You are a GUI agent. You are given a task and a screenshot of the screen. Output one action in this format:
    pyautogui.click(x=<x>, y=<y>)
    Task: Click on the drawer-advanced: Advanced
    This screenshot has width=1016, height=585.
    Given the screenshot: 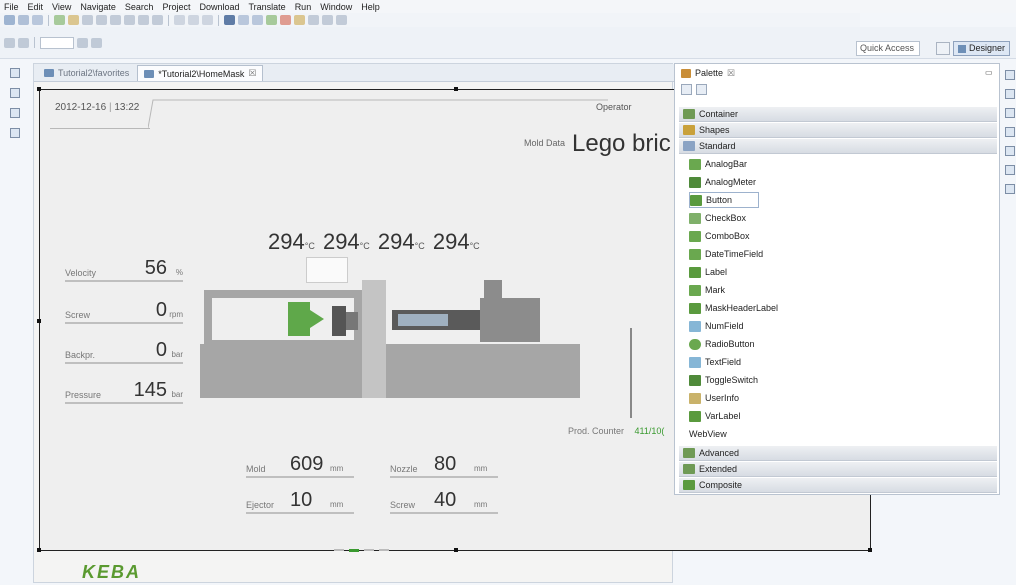 What is the action you would take?
    pyautogui.click(x=838, y=453)
    